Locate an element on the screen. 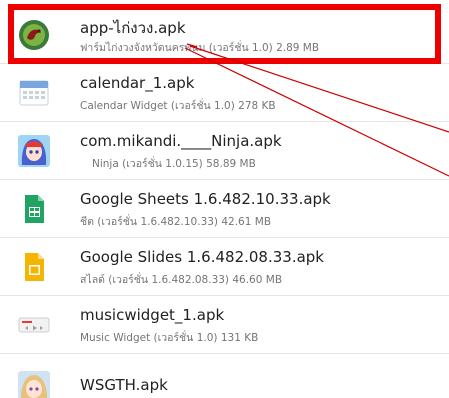 The height and width of the screenshot is (398, 449). music-widget-icon is located at coordinates (34, 325).